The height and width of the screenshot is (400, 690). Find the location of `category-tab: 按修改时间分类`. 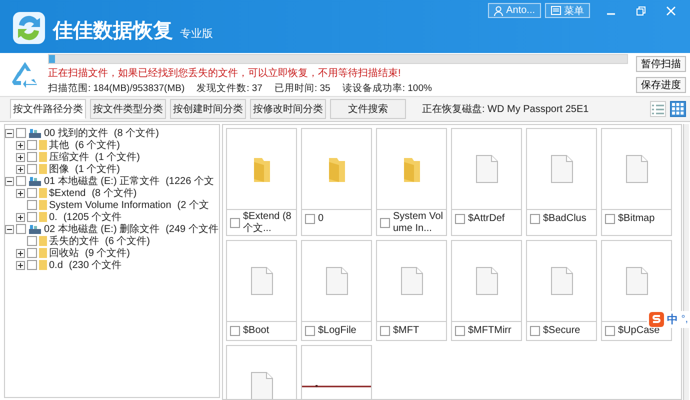

category-tab: 按修改时间分类 is located at coordinates (288, 109).